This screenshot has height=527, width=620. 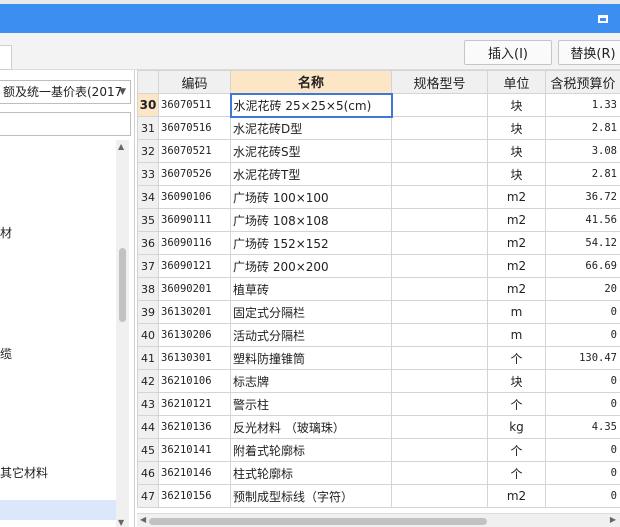 I want to click on row-number: 31, so click(x=148, y=128).